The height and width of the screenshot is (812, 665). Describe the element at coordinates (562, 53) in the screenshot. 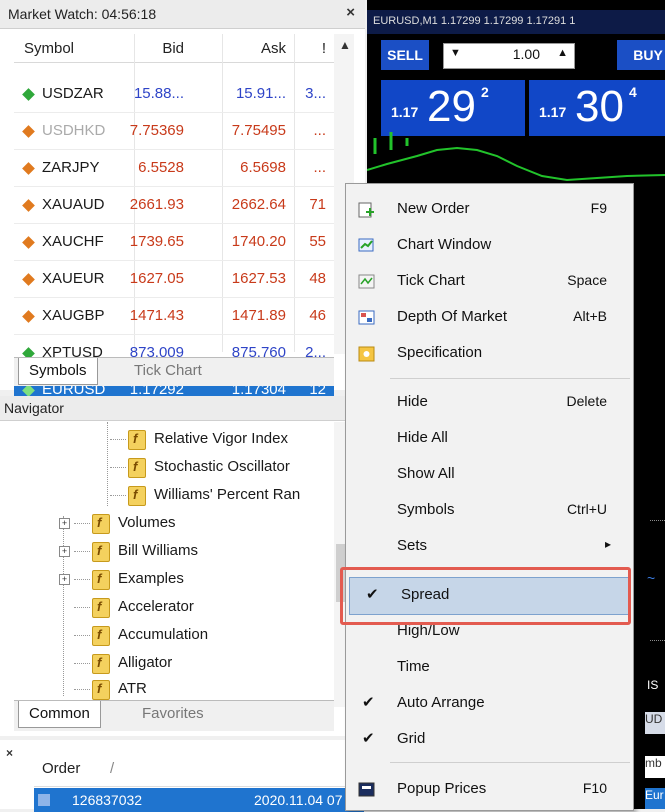

I see `chevron-up-icon: ▲` at that location.